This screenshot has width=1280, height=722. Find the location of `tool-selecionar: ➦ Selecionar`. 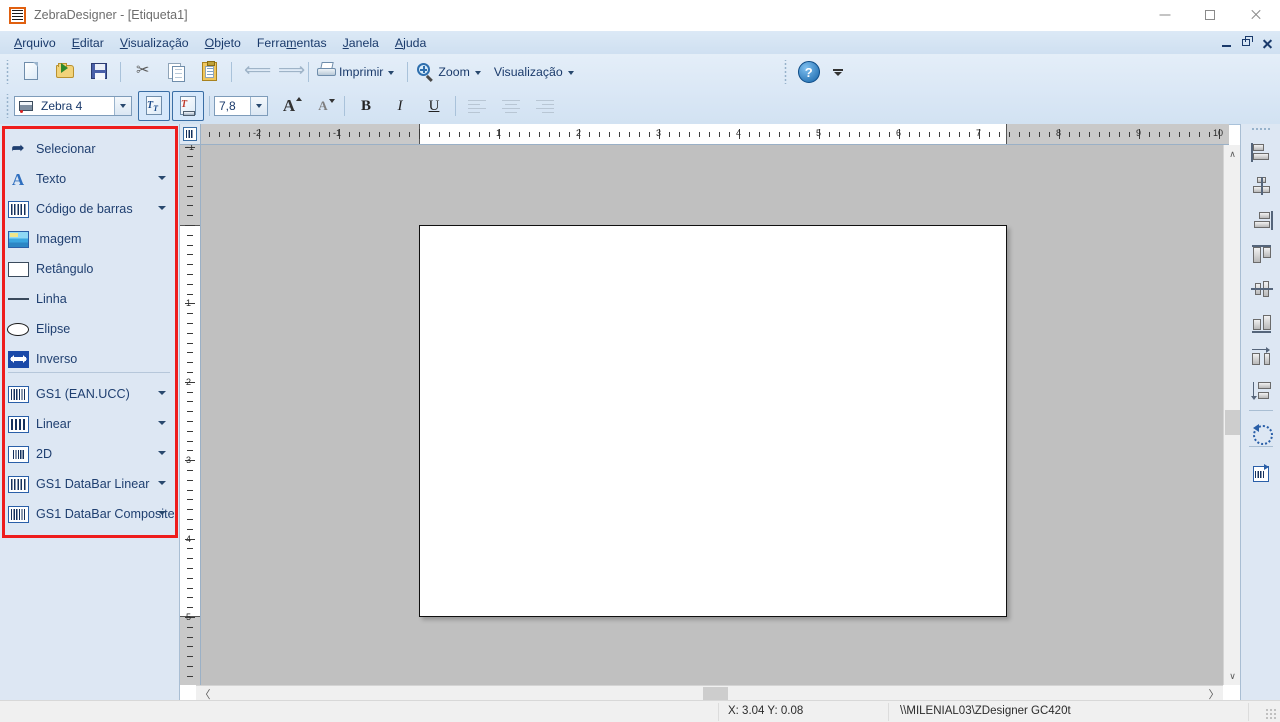

tool-selecionar: ➦ Selecionar is located at coordinates (89, 149).